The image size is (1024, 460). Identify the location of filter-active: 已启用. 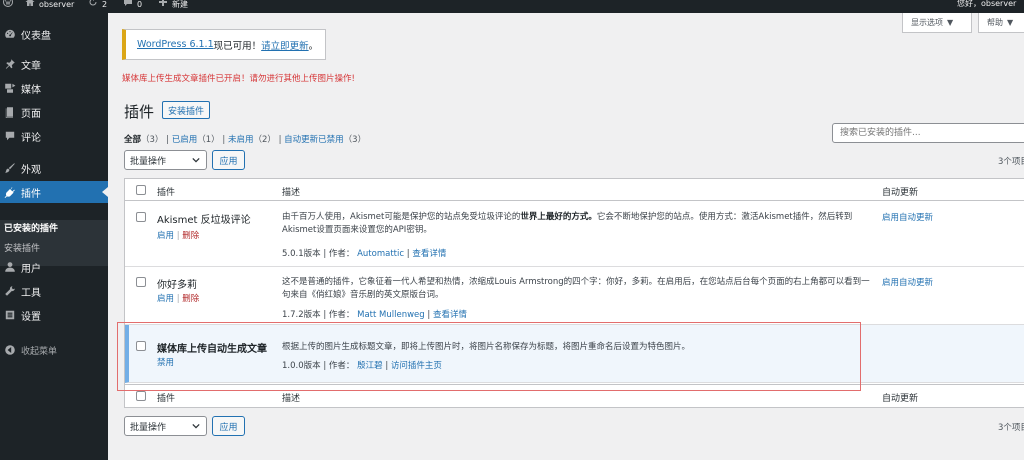
(185, 140).